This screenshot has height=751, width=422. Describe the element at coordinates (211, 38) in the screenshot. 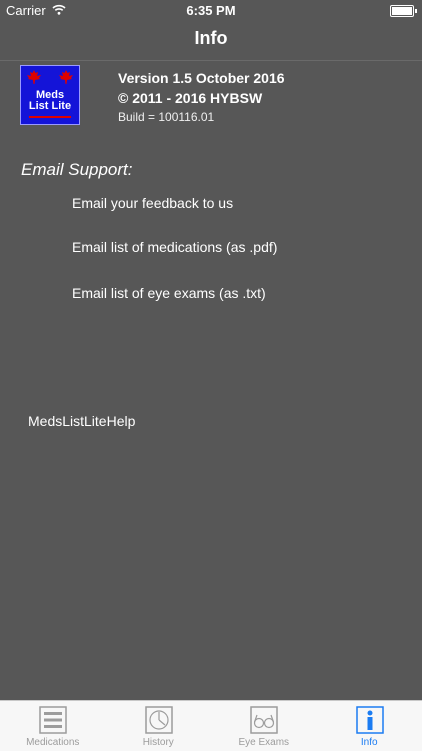

I see `page-title: Info` at that location.